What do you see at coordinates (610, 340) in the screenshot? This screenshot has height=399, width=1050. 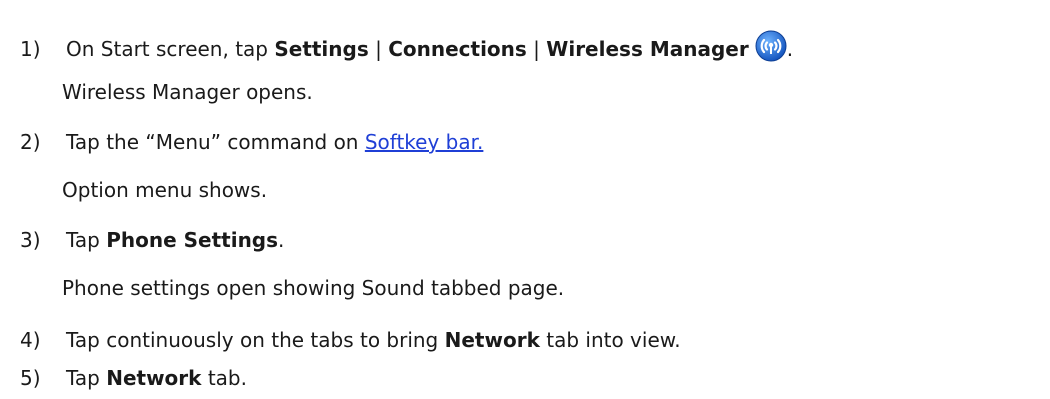 I see `step-4-suffix: tab into view.` at bounding box center [610, 340].